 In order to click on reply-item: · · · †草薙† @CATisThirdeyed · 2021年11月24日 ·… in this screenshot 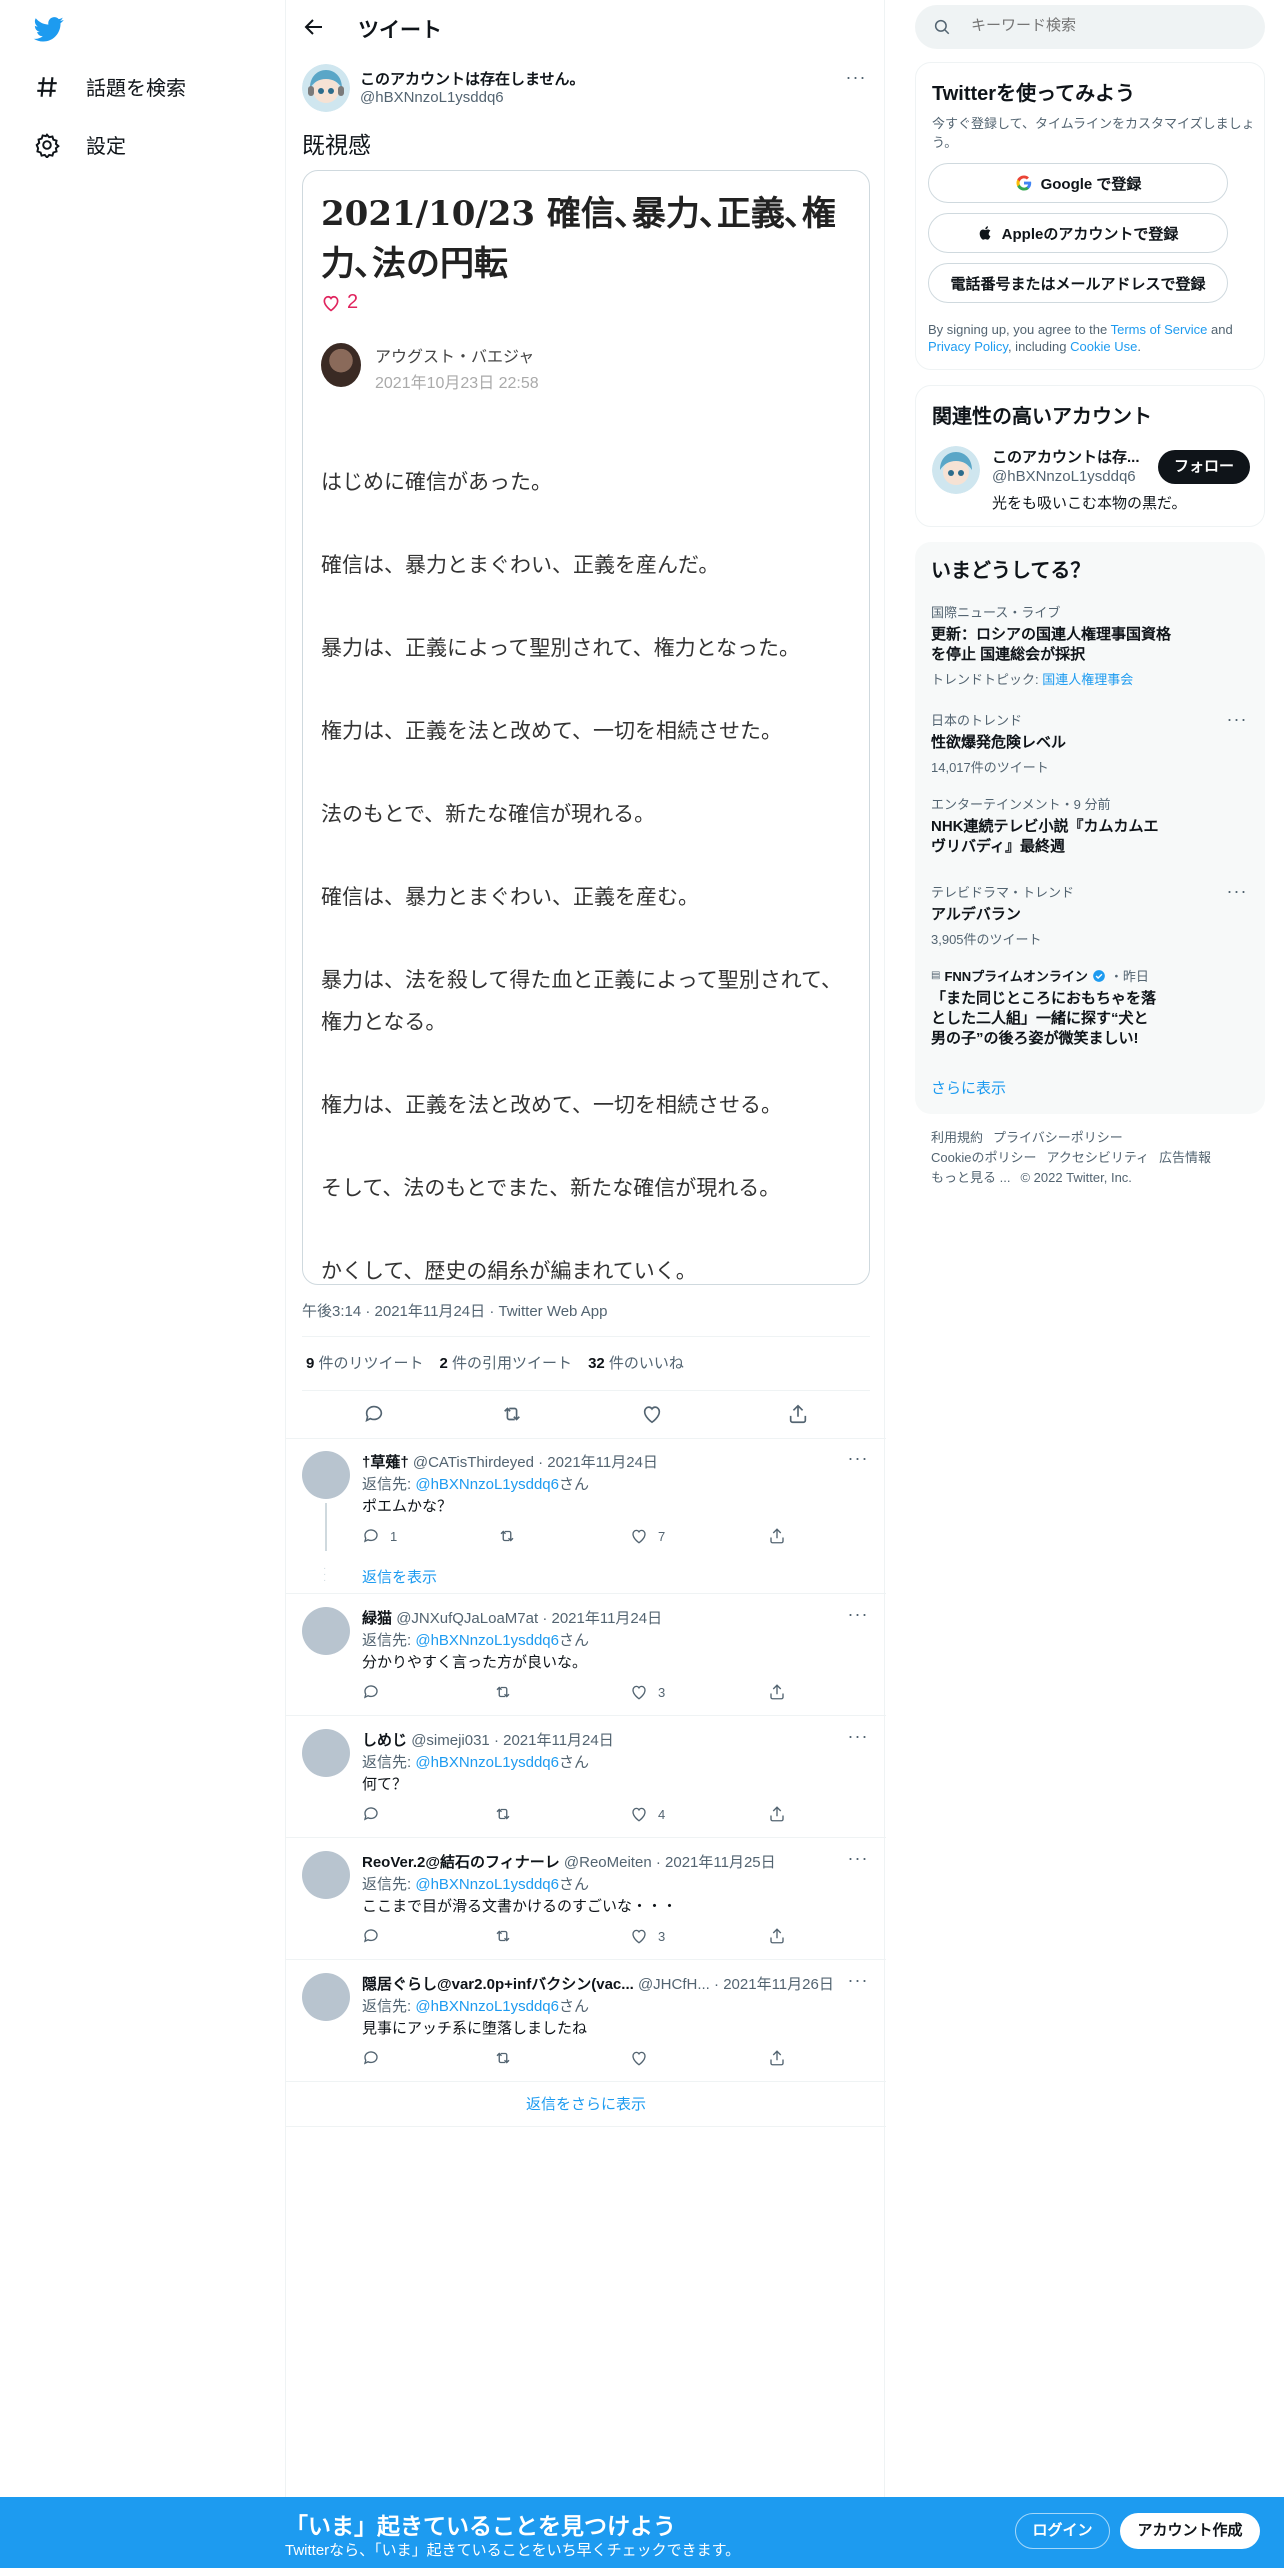, I will do `click(586, 1516)`.